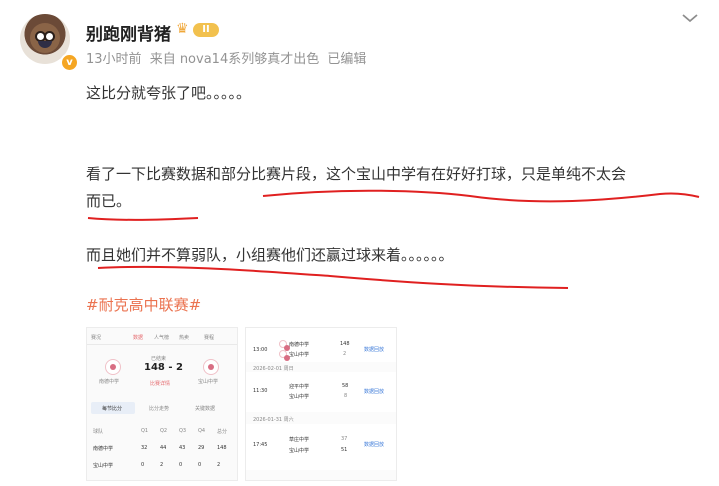  I want to click on verified-badge-icon: v, so click(69, 62).